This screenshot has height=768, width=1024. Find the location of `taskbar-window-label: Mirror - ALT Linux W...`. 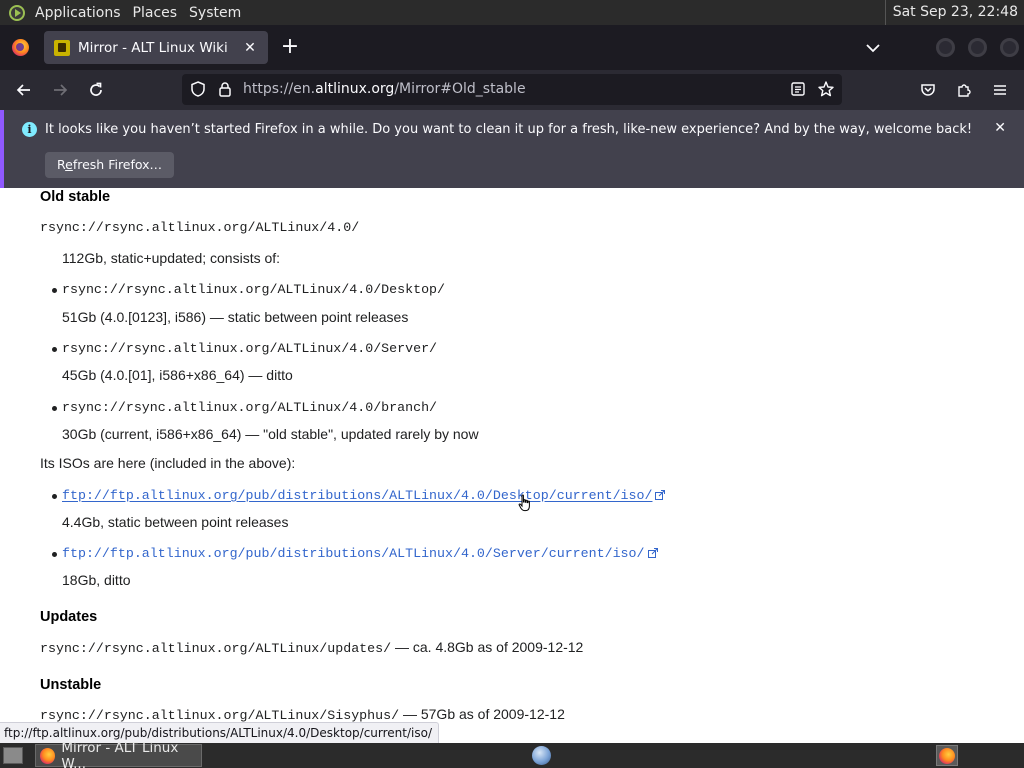

taskbar-window-label: Mirror - ALT Linux W... is located at coordinates (120, 753).